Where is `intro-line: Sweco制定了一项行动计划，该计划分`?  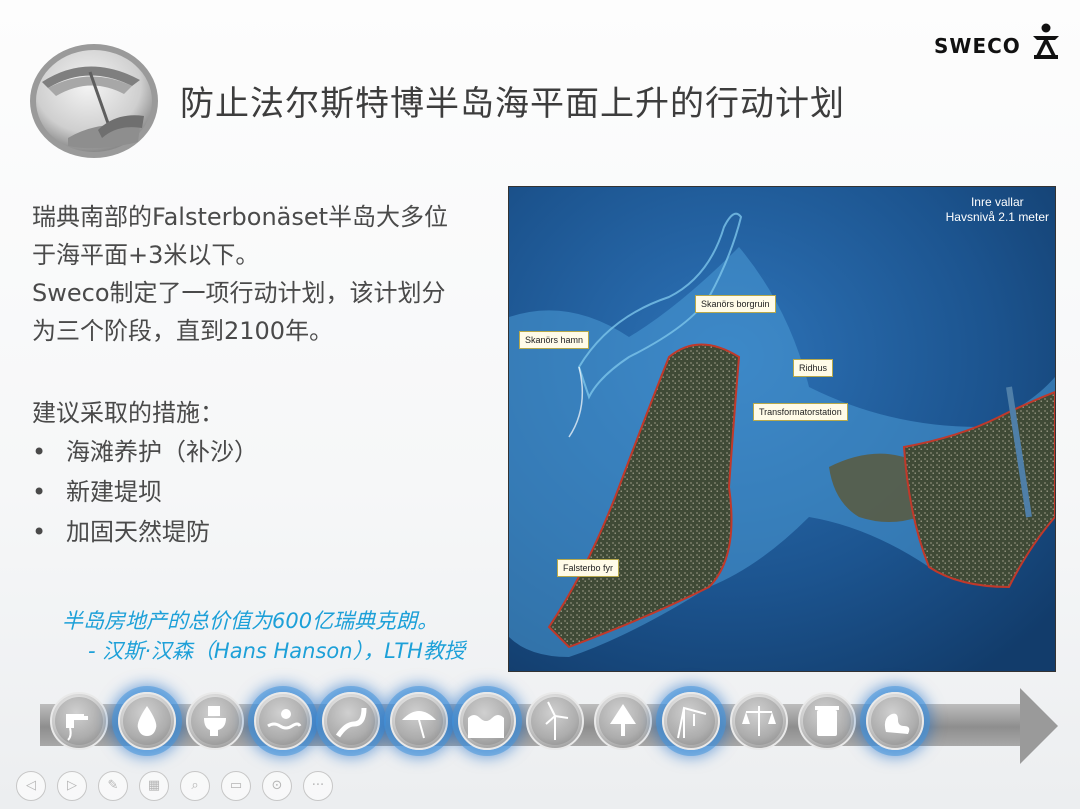 intro-line: Sweco制定了一项行动计划，该计划分 is located at coordinates (239, 293).